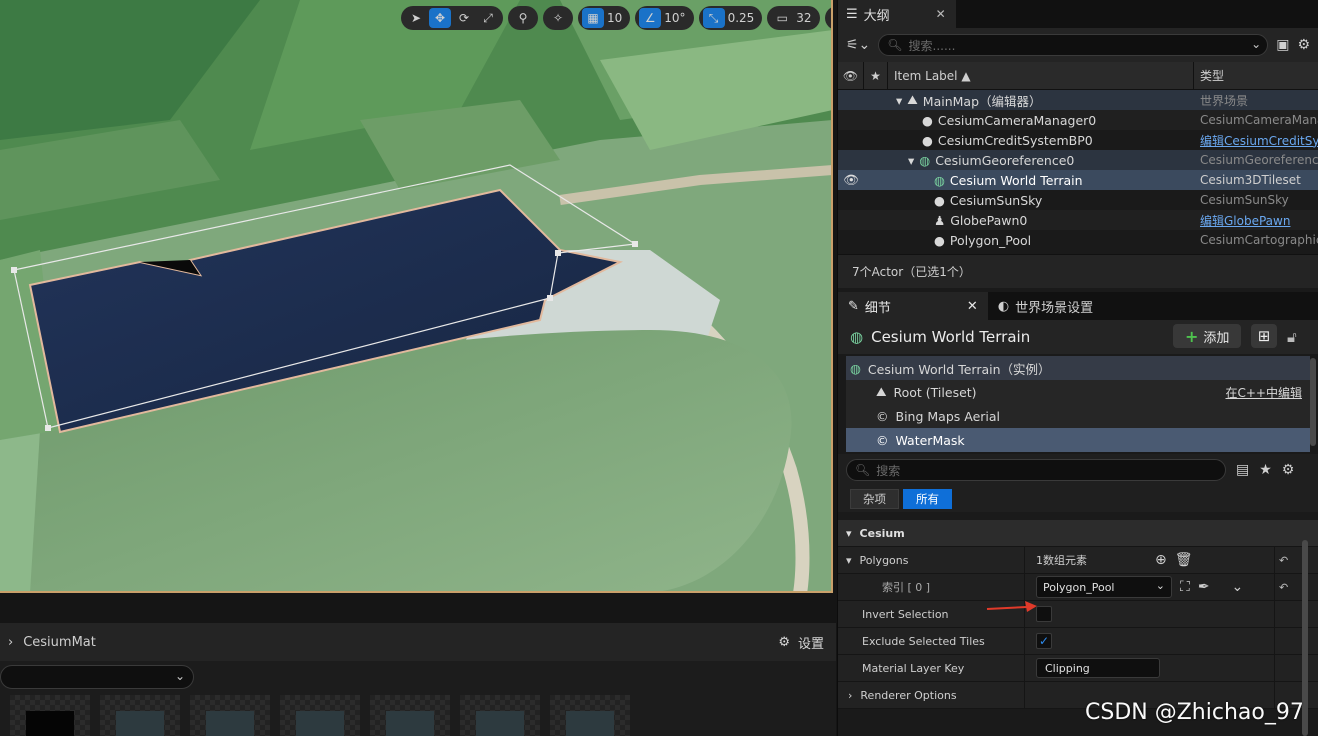  I want to click on tab-world-settings: ◐ 世界场景设置, so click(1045, 306).